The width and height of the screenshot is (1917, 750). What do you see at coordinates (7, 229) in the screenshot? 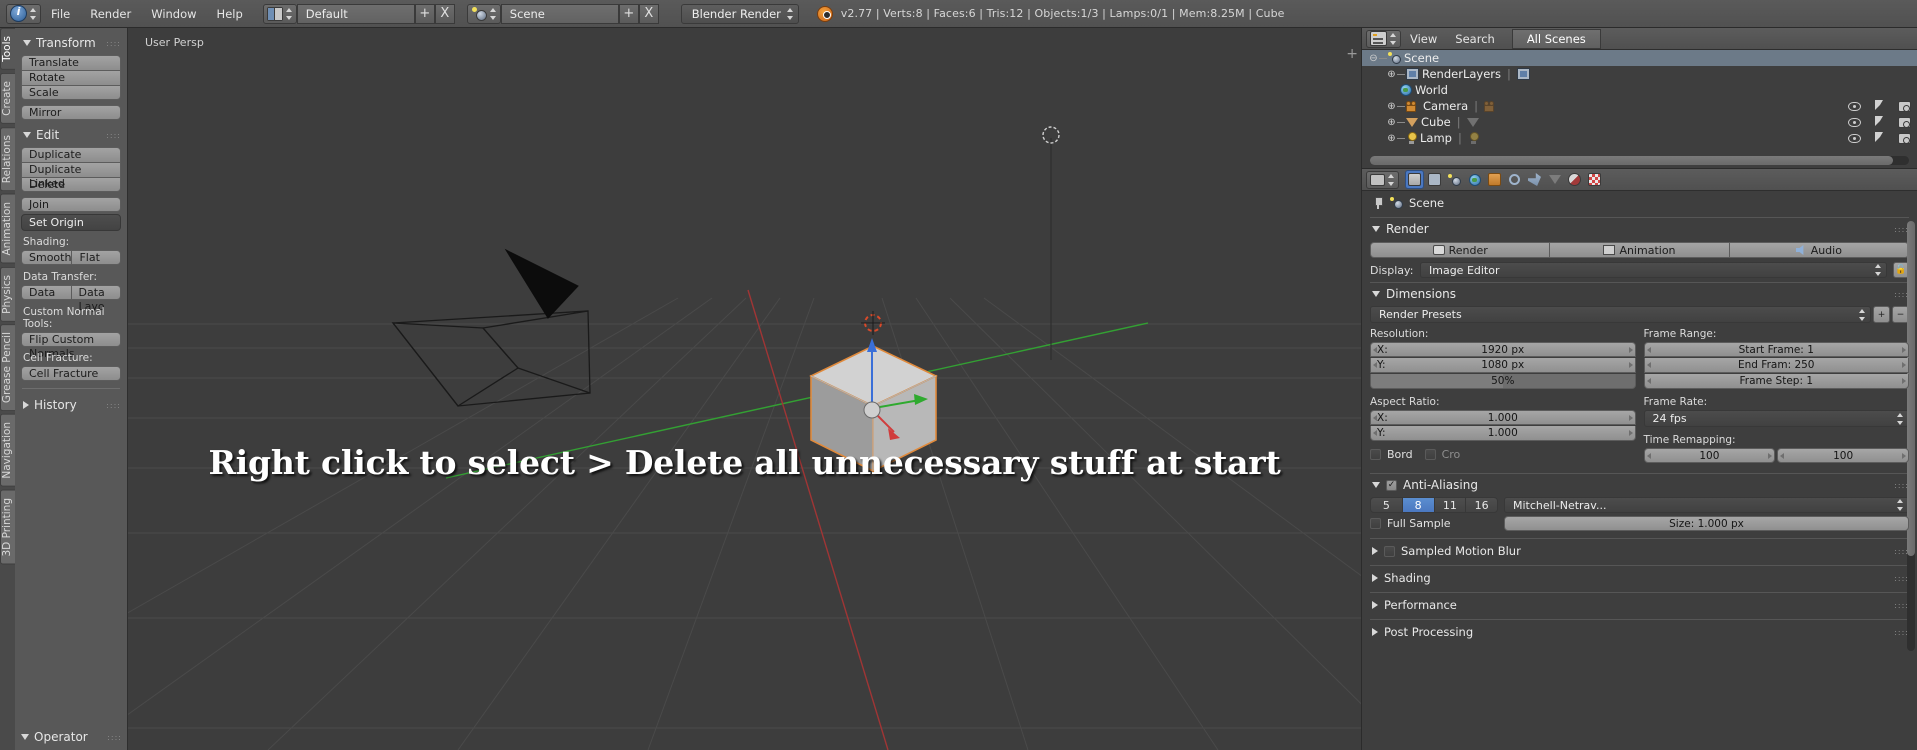
I see `tab-animation: Animation` at bounding box center [7, 229].